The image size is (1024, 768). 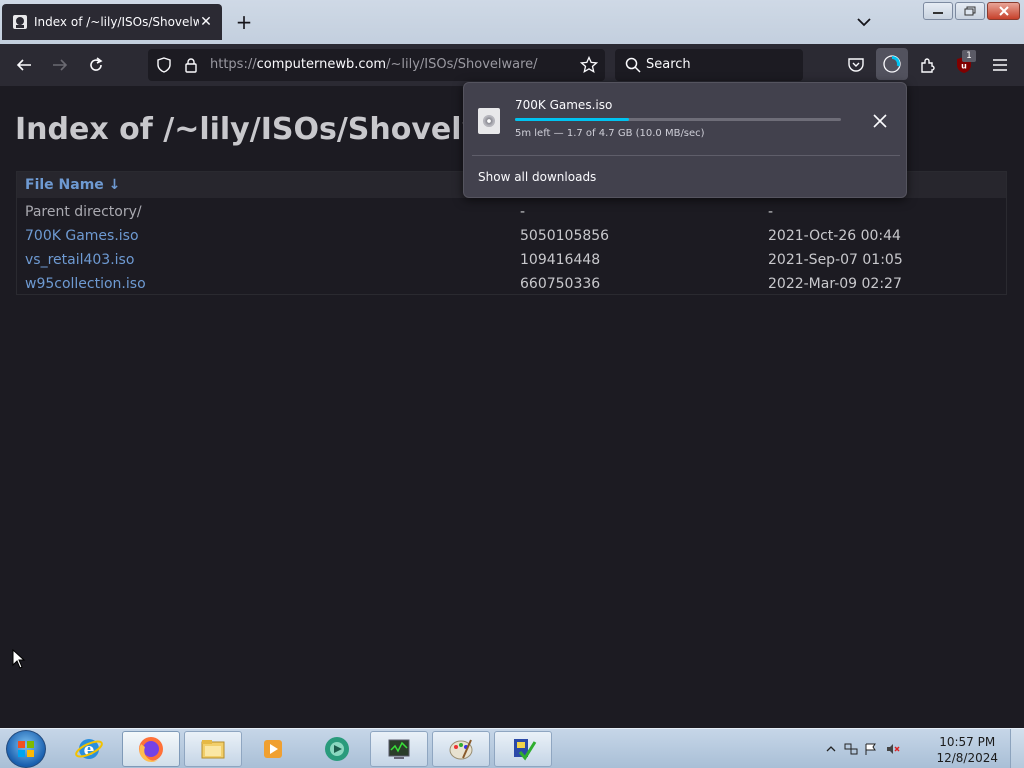 I want to click on file-link: vs_retail403.iso, so click(x=79, y=260).